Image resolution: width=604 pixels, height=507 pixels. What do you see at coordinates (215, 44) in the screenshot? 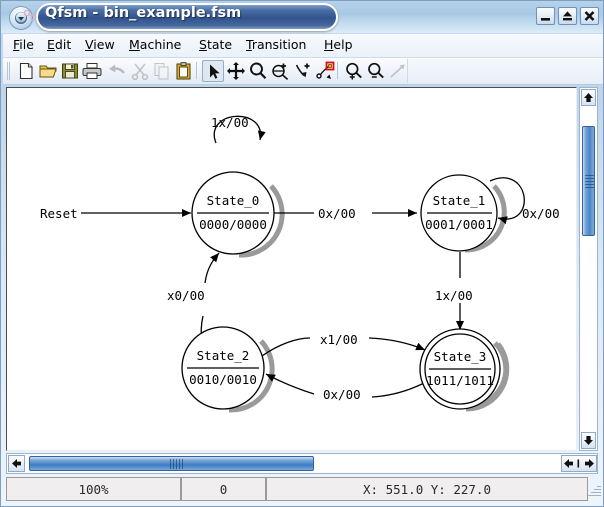
I see `menu-item-state: State` at bounding box center [215, 44].